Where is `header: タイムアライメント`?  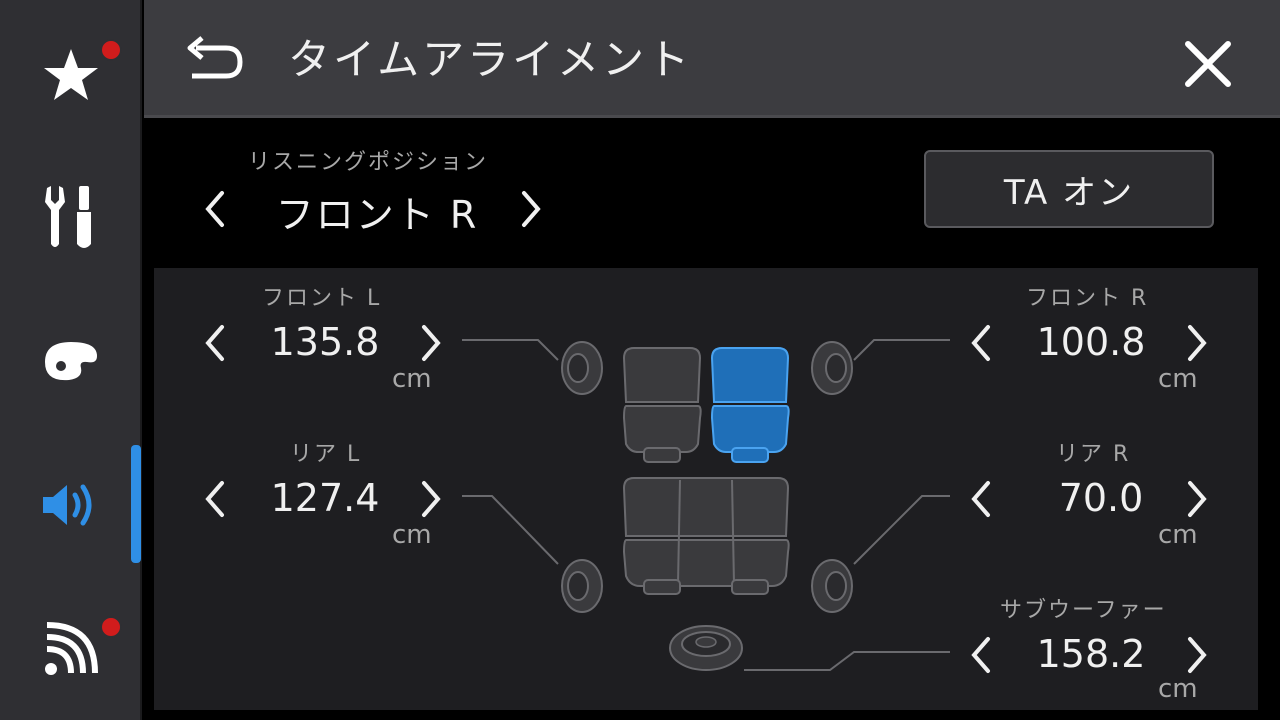 header: タイムアライメント is located at coordinates (712, 59).